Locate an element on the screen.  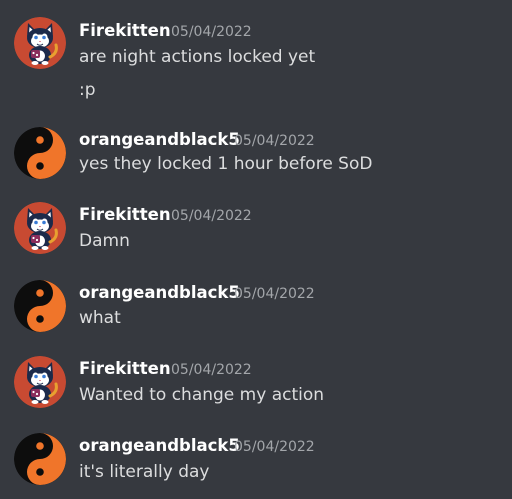
message-text: it's literally day is located at coordinates (144, 472).